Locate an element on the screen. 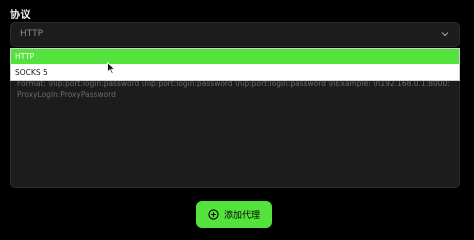 The height and width of the screenshot is (240, 474). add-proxy-button: 添加代理 is located at coordinates (234, 214).